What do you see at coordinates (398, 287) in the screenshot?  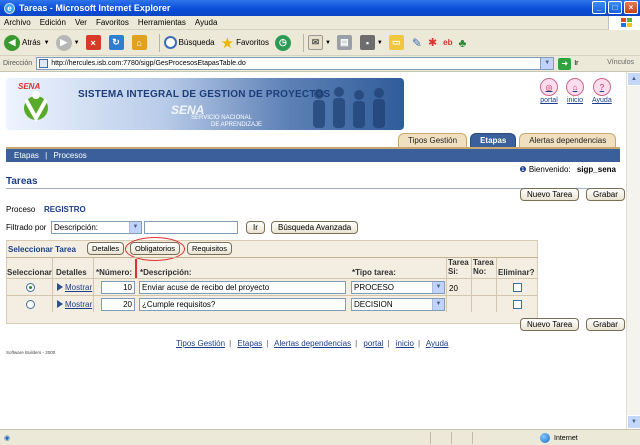 I see `row-type-select: PROCESO ▼` at bounding box center [398, 287].